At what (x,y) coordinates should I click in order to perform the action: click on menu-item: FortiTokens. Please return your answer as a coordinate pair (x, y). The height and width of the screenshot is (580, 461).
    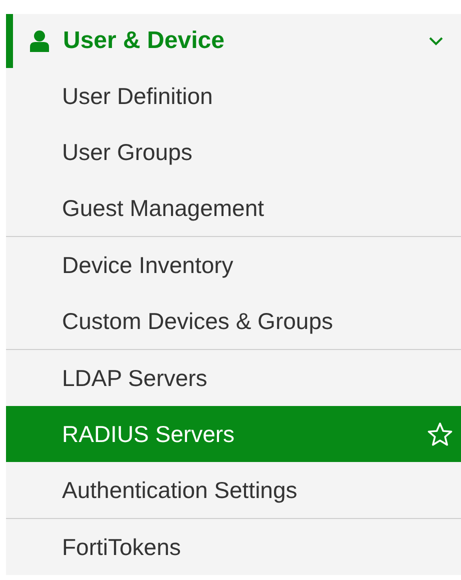
    Looking at the image, I should click on (233, 547).